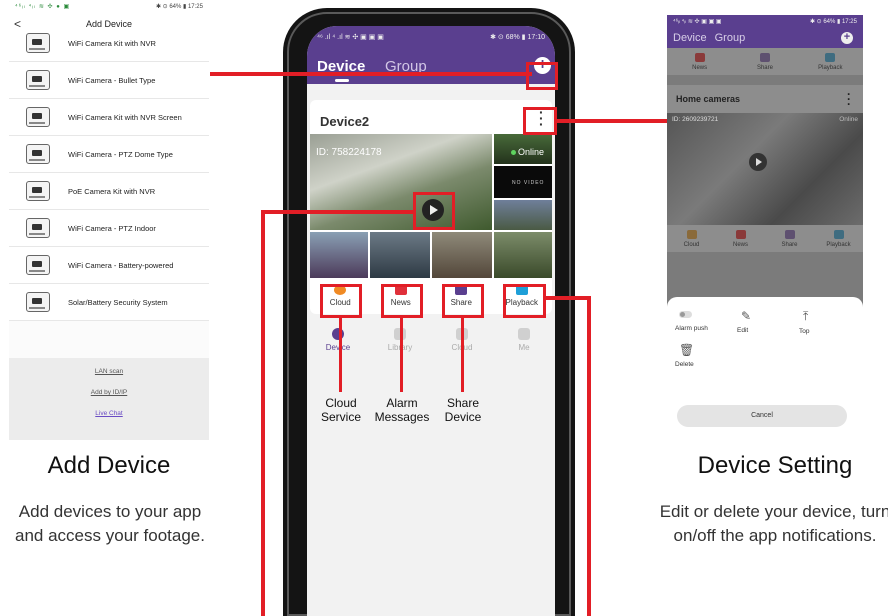 Image resolution: width=888 pixels, height=616 pixels. What do you see at coordinates (109, 154) in the screenshot?
I see `list-item: WiFi Camera - PTZ Dome Type` at bounding box center [109, 154].